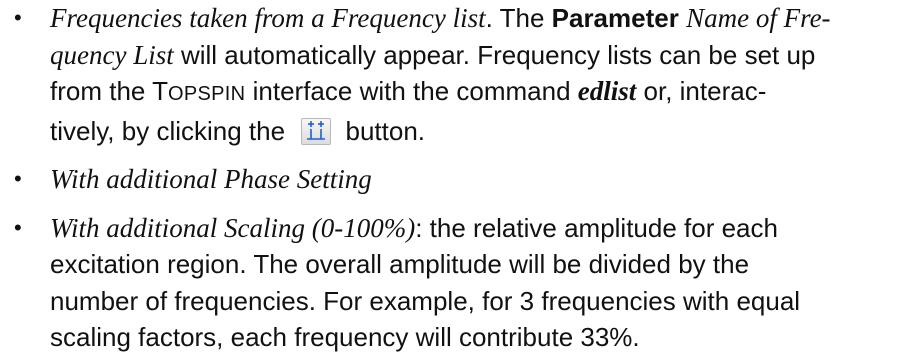  Describe the element at coordinates (596, 227) in the screenshot. I see `text-run: : the relative amplitude for each` at that location.